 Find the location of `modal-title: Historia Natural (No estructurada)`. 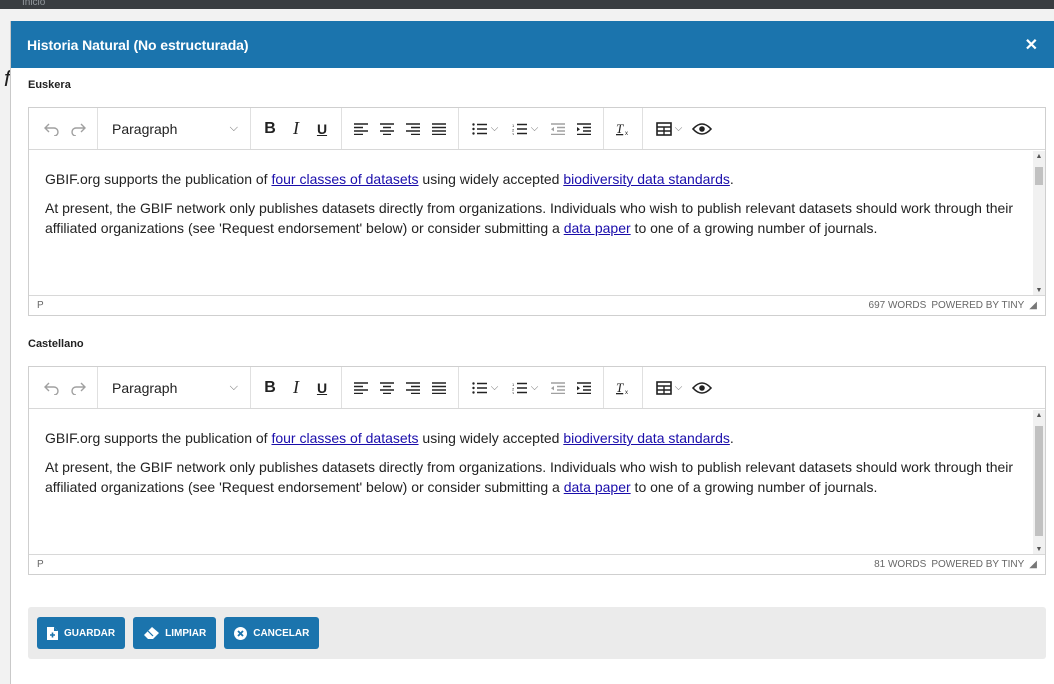

modal-title: Historia Natural (No estructurada) is located at coordinates (138, 44).